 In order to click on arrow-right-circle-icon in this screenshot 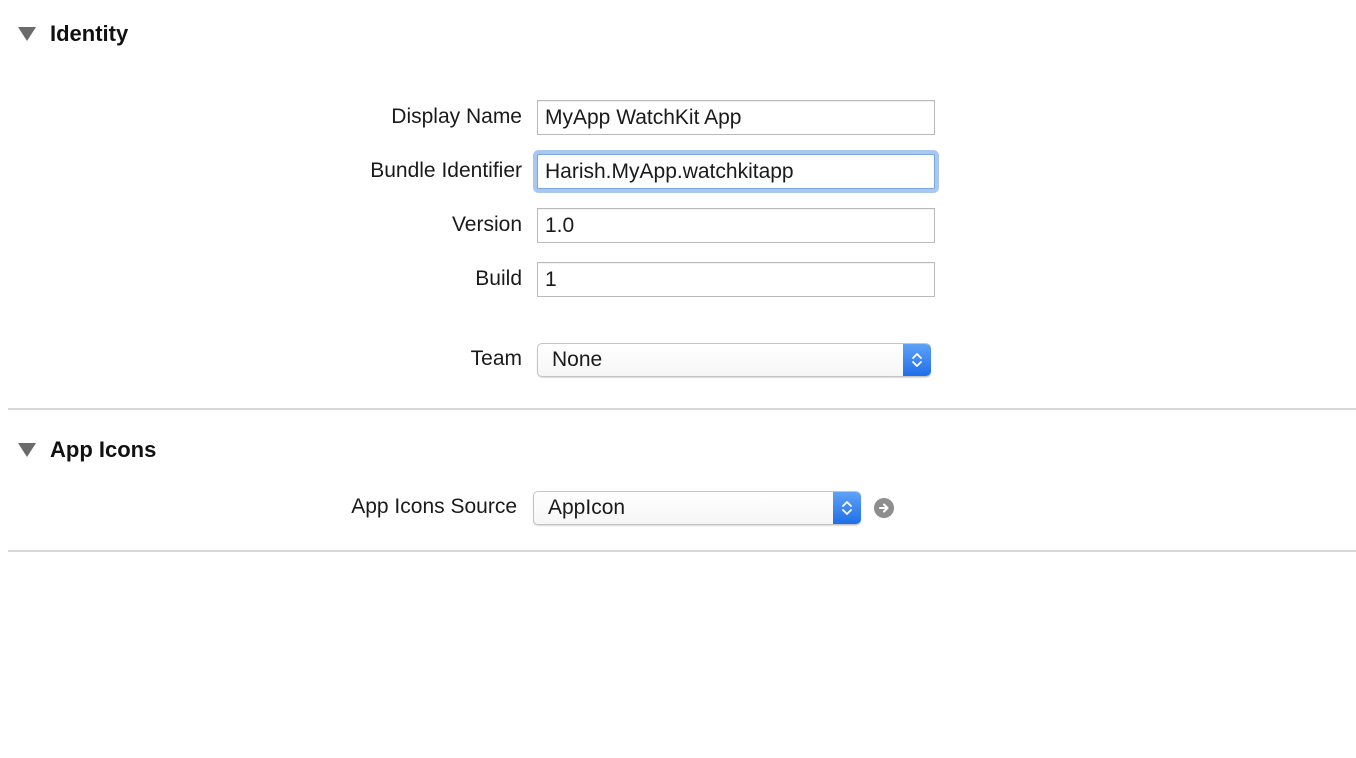, I will do `click(884, 508)`.